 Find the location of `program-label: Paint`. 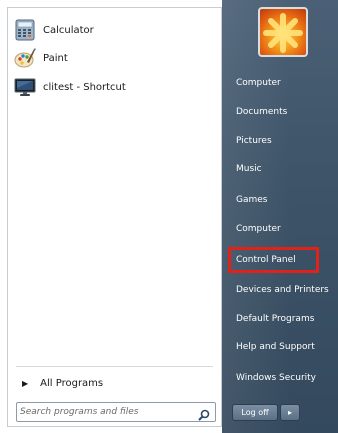

program-label: Paint is located at coordinates (55, 58).